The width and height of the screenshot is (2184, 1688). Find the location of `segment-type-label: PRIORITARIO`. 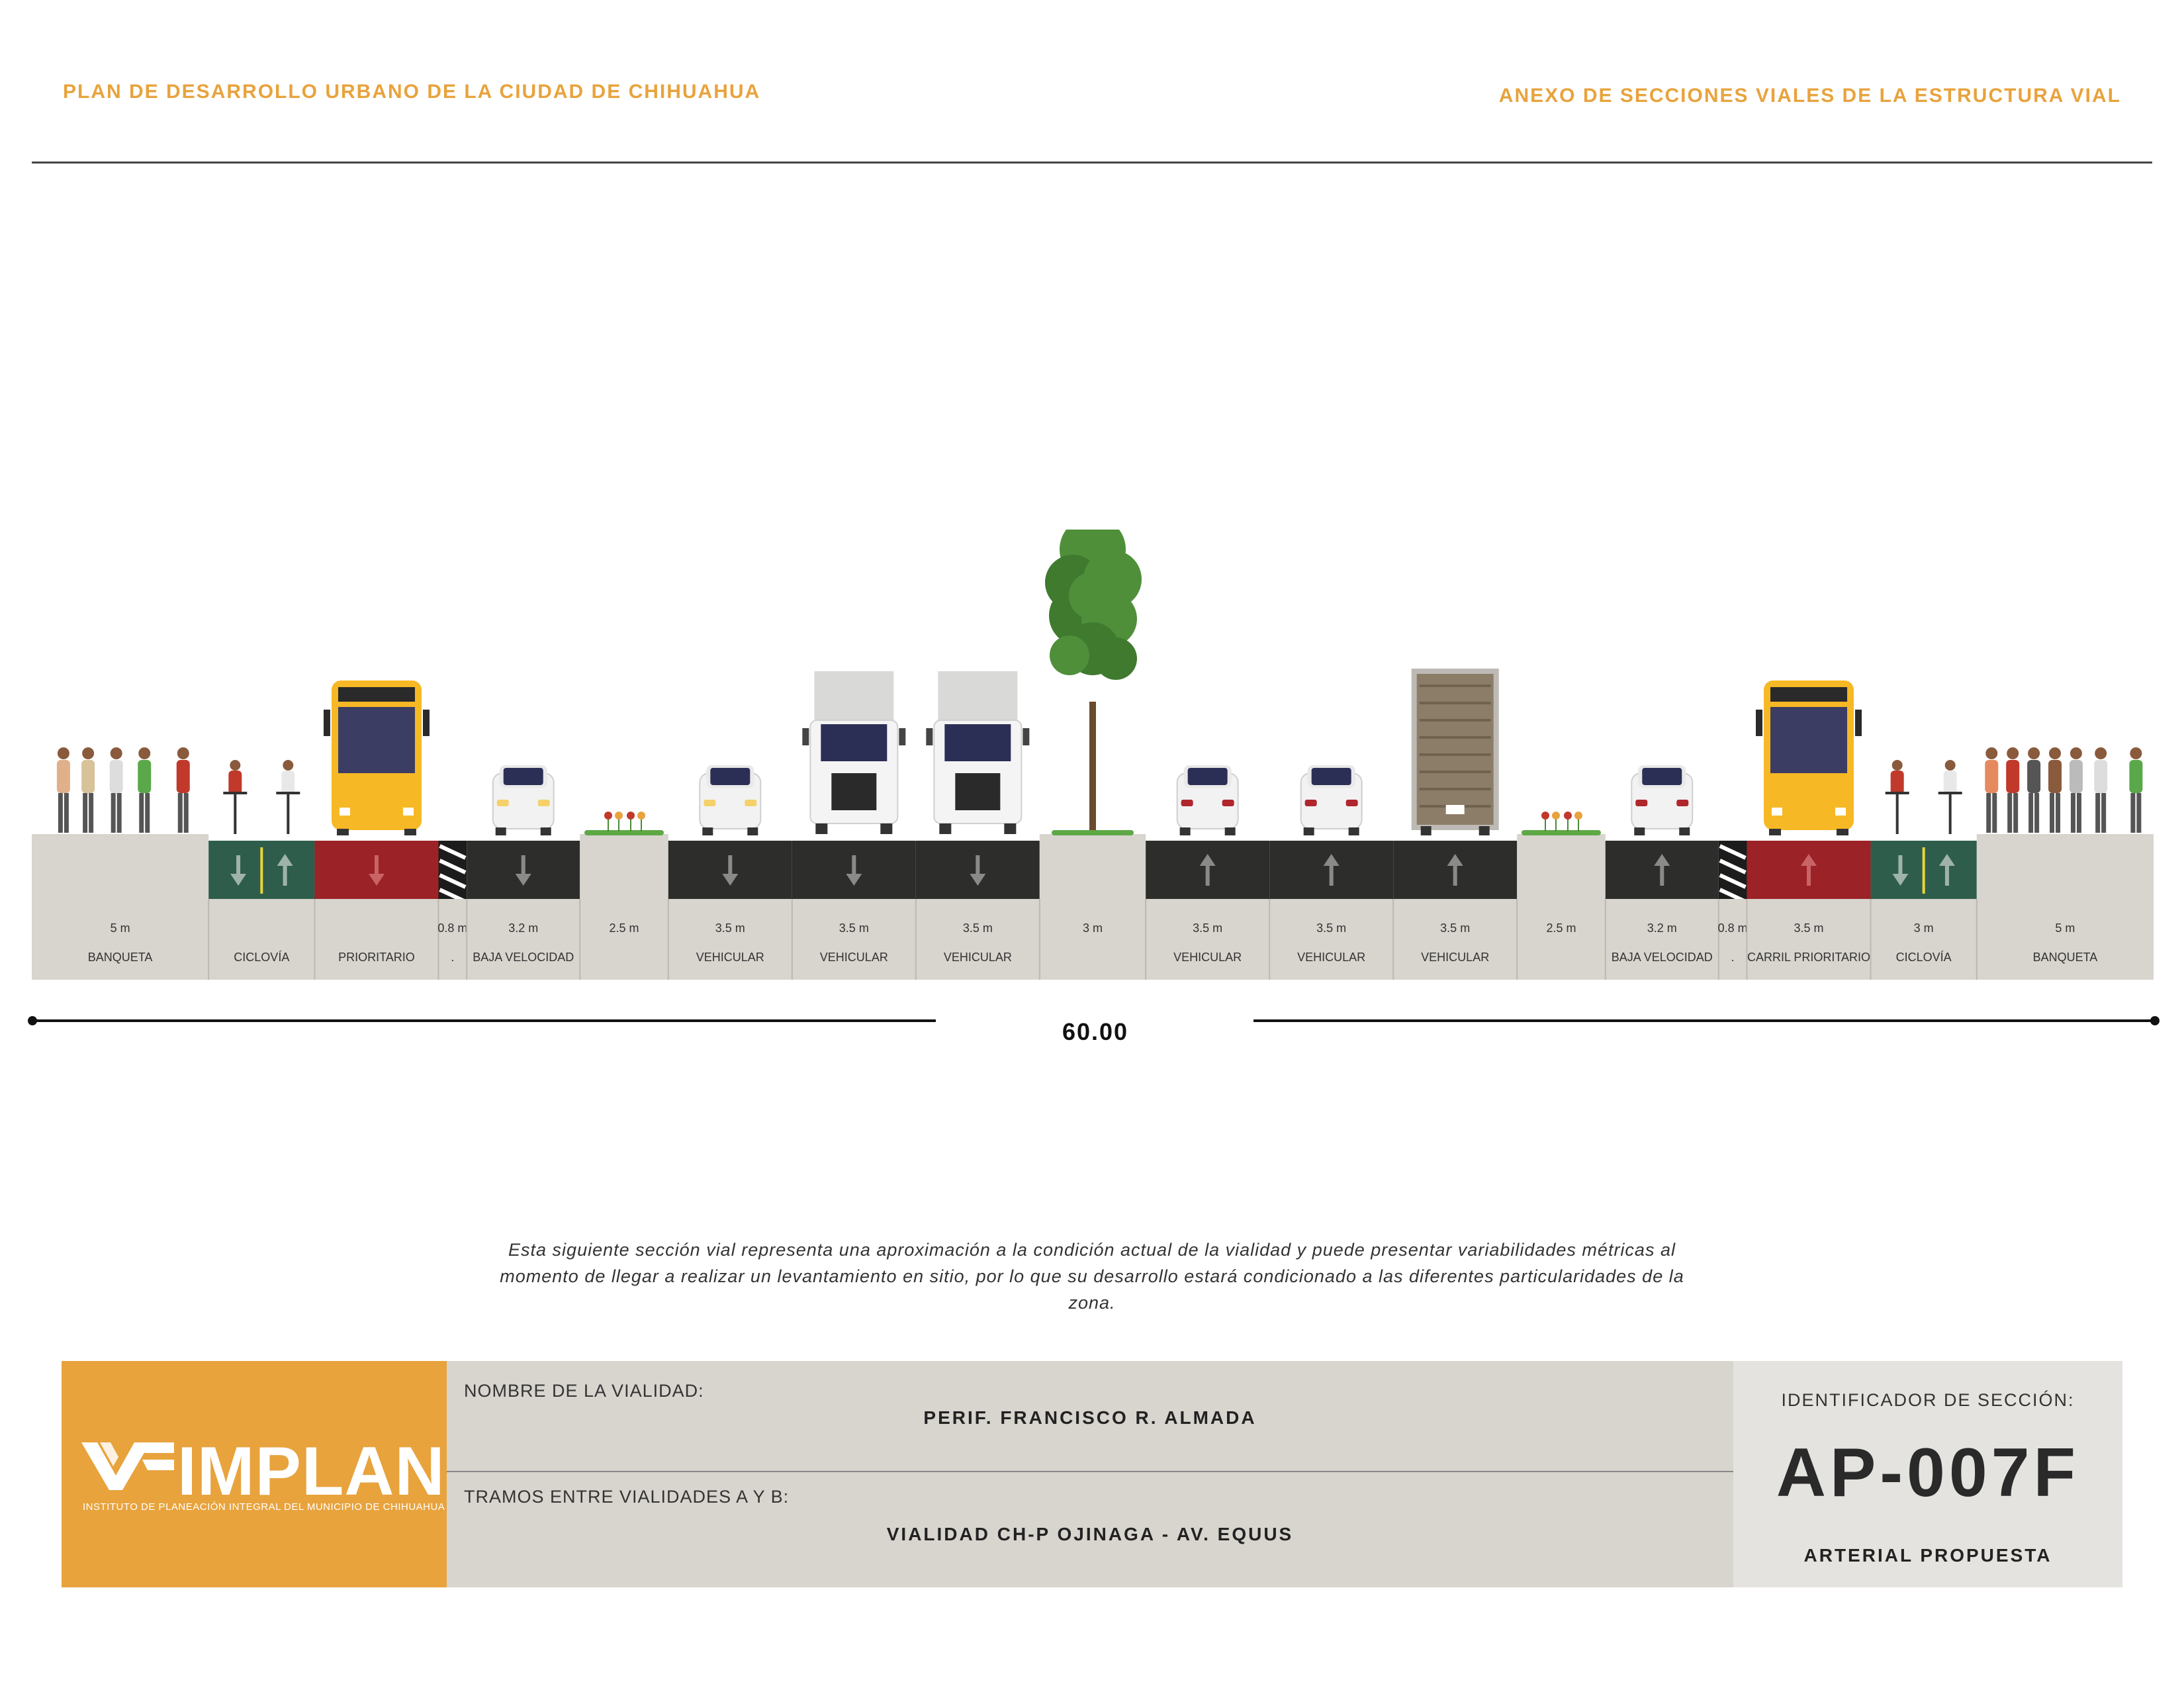

segment-type-label: PRIORITARIO is located at coordinates (376, 957).